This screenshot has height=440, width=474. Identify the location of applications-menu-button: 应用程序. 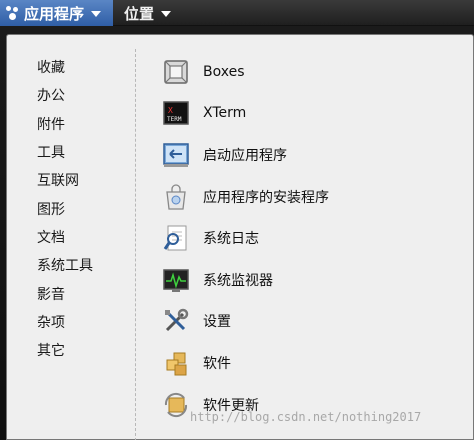
(56, 13).